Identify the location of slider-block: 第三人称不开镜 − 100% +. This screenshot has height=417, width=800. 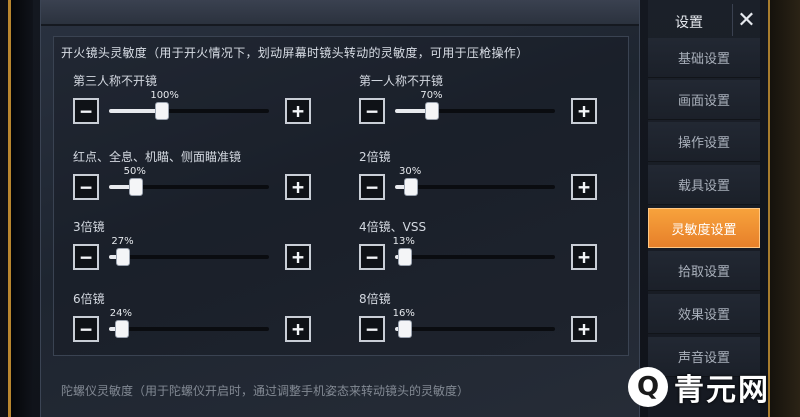
(193, 102).